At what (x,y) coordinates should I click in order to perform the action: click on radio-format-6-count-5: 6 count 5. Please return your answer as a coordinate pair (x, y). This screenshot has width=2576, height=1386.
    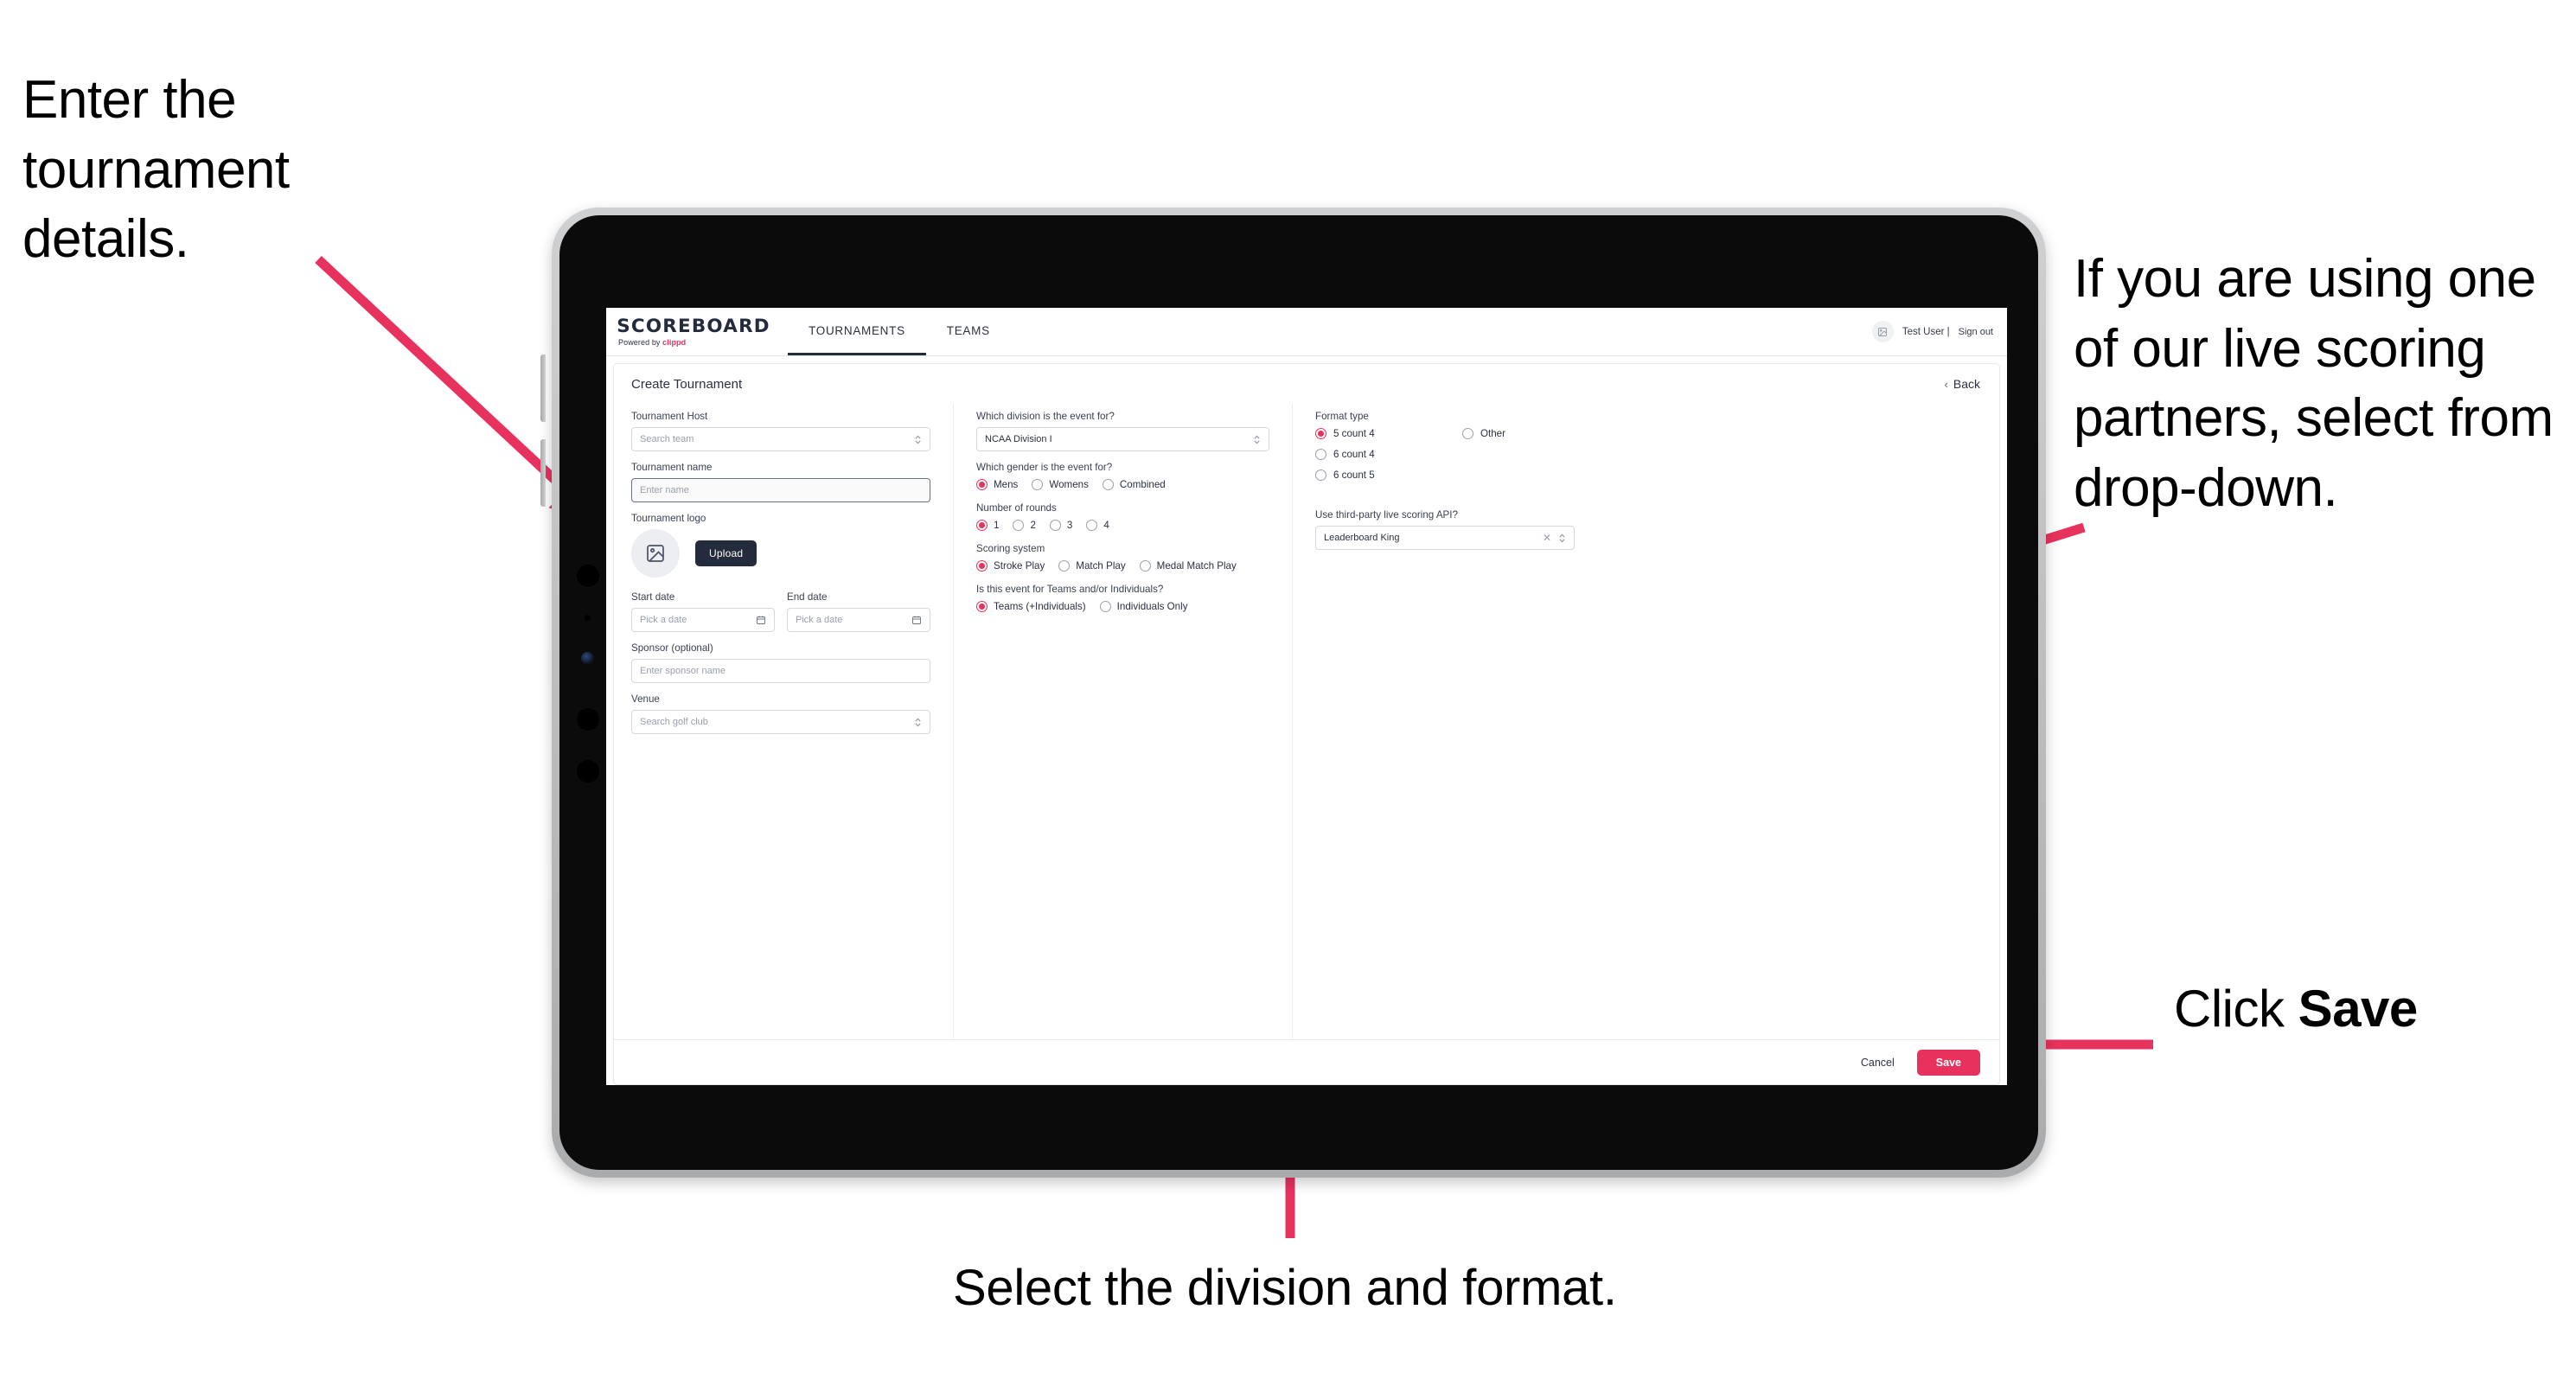
    Looking at the image, I should click on (1388, 475).